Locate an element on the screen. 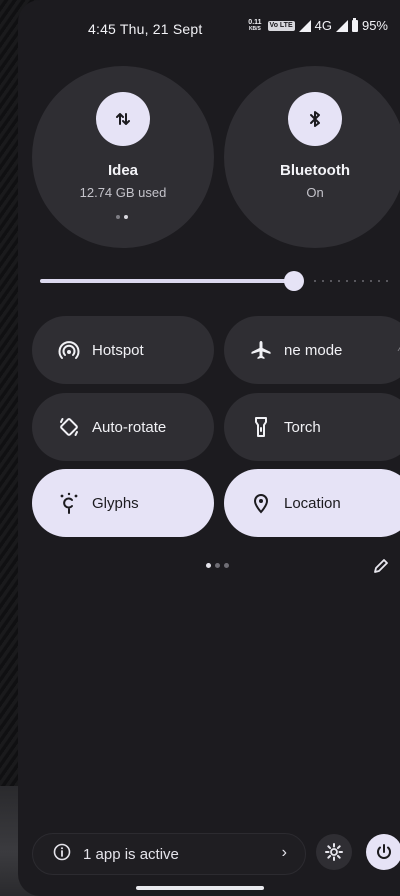  settings-button is located at coordinates (334, 852).